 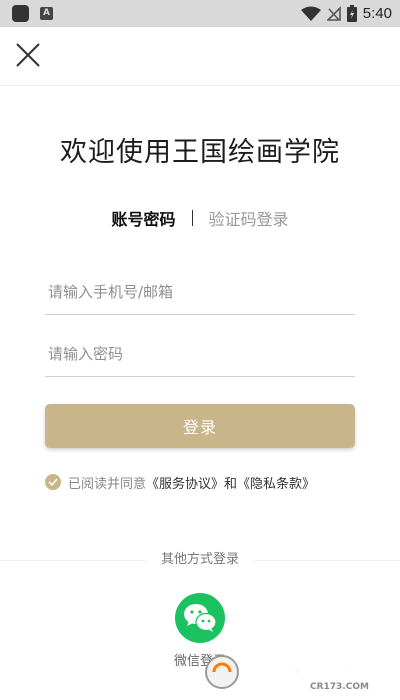 I want to click on password-input, so click(x=201, y=354).